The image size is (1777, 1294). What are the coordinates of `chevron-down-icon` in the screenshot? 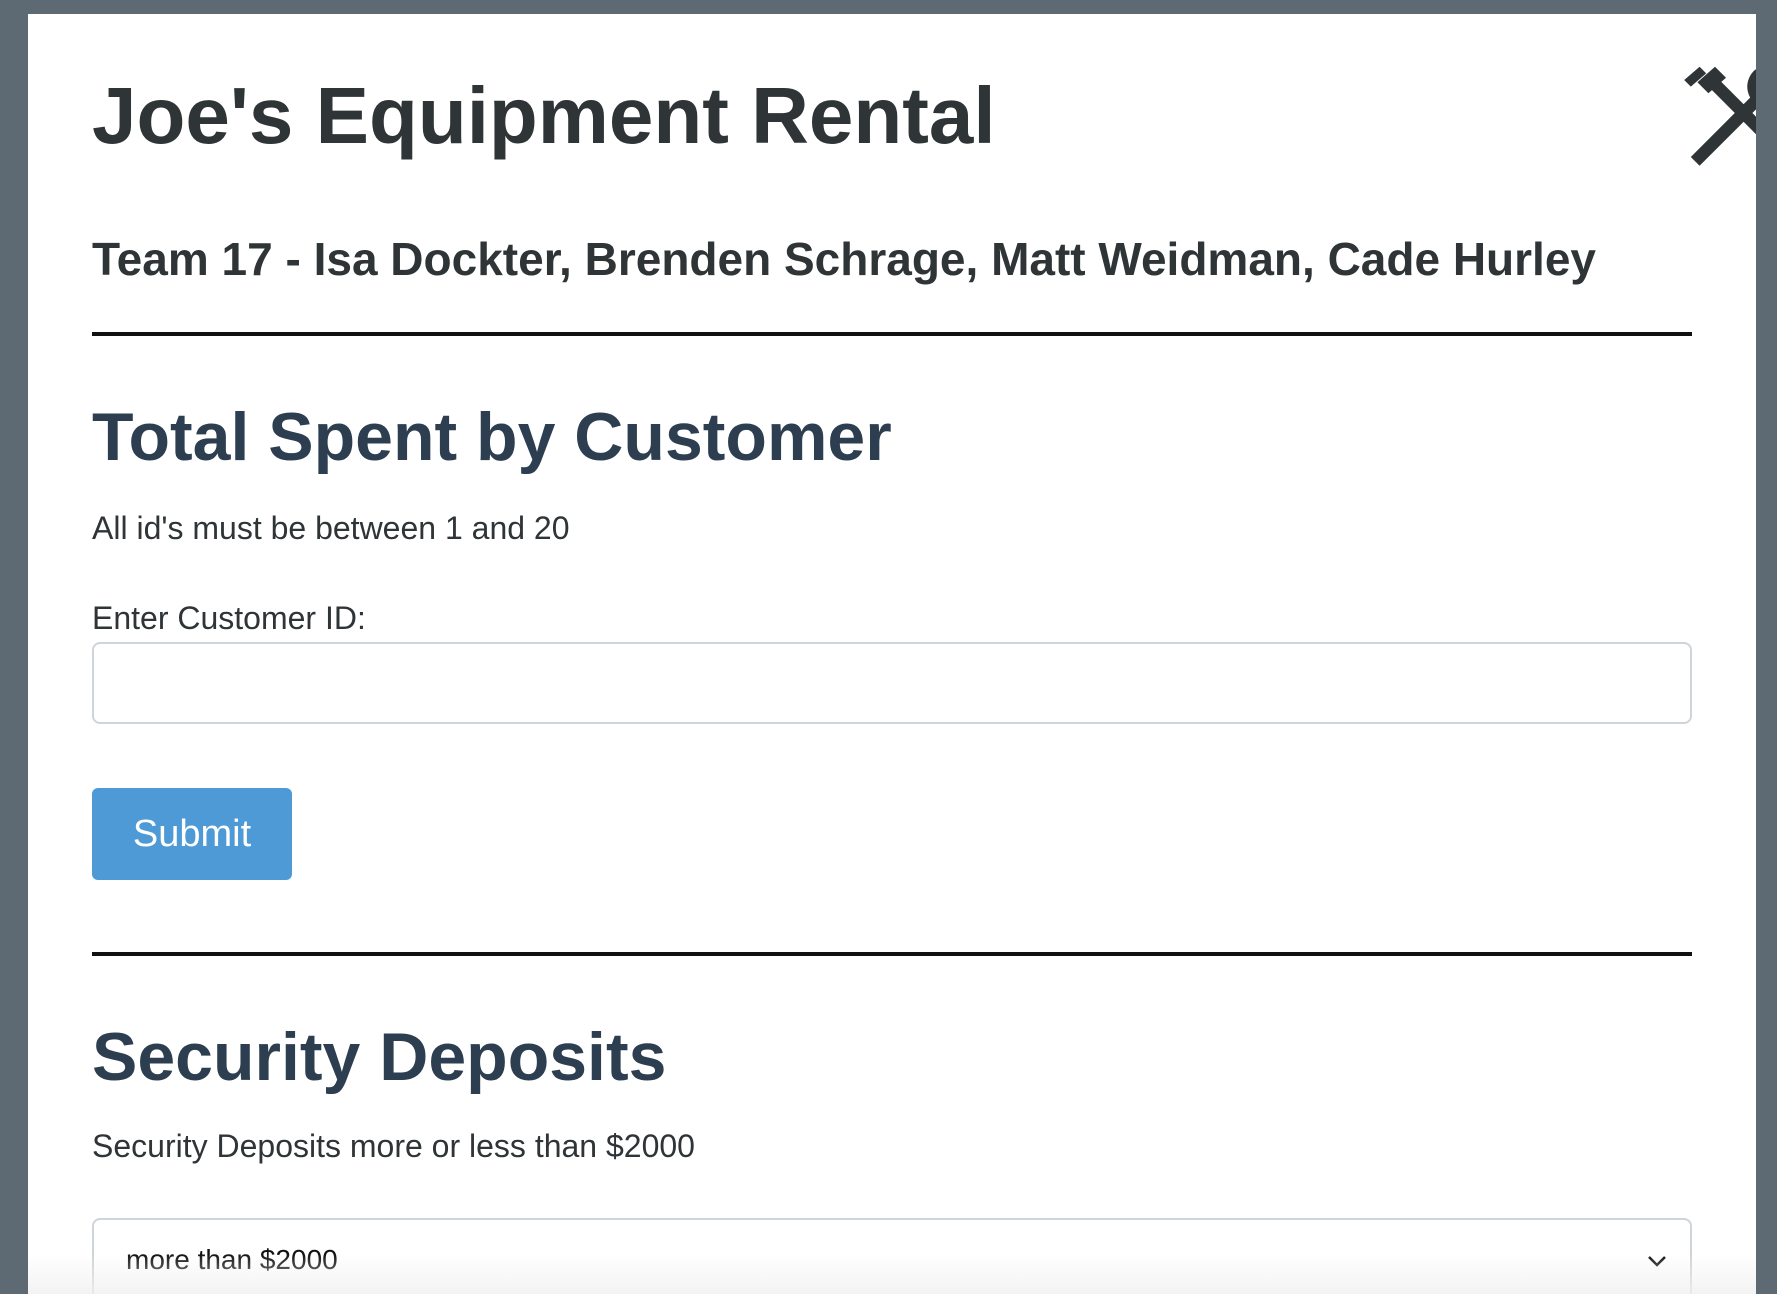 It's located at (1657, 1261).